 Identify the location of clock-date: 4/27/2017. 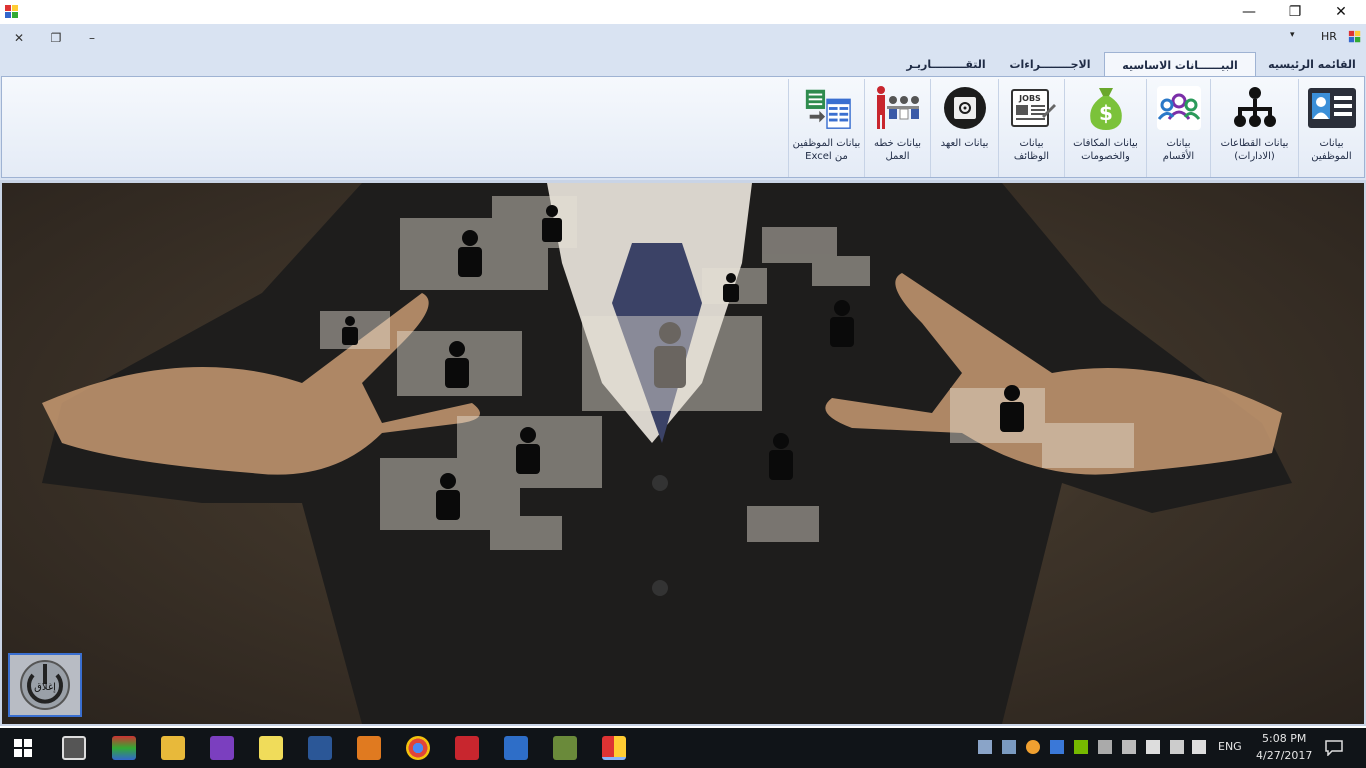
(1284, 755).